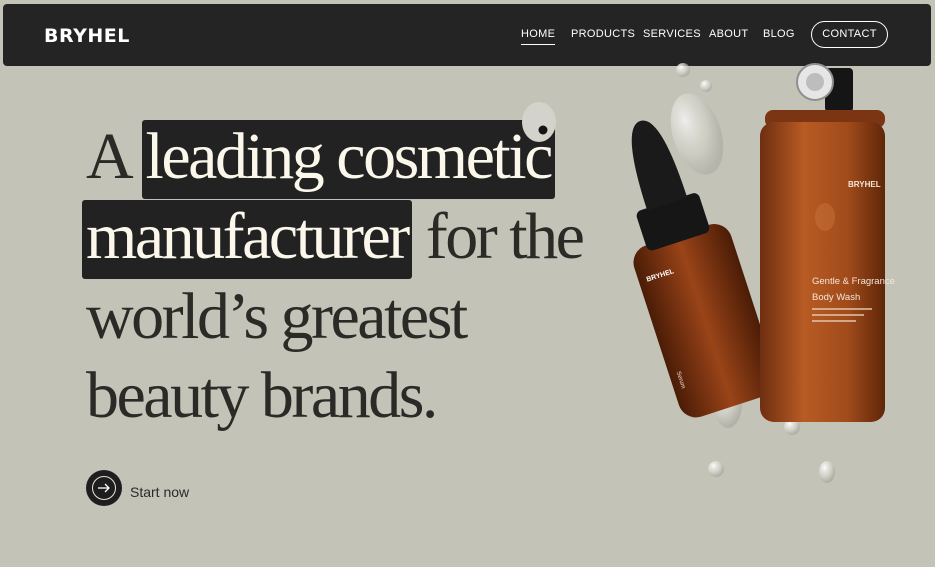 This screenshot has height=567, width=935. I want to click on brand-logo: BRYHEL, so click(87, 36).